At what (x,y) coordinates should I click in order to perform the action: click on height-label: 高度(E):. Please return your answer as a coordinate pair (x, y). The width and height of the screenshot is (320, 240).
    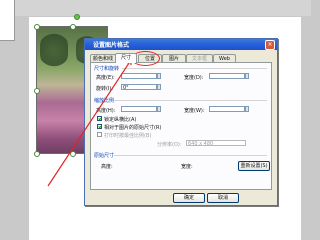
    Looking at the image, I should click on (105, 78).